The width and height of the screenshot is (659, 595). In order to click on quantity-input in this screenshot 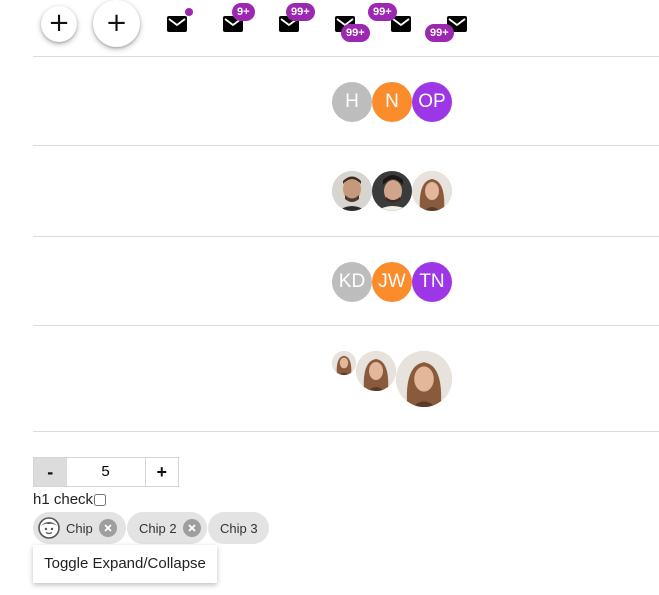, I will do `click(105, 472)`.